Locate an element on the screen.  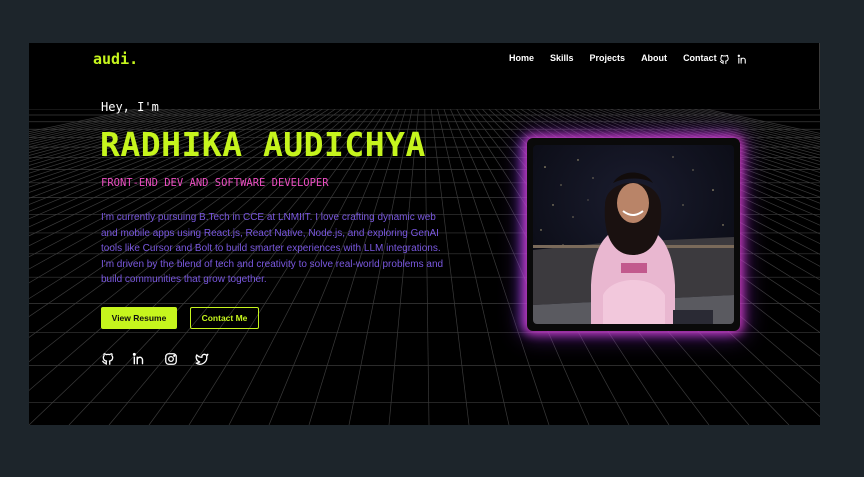
nav-link-home: Home is located at coordinates (521, 58).